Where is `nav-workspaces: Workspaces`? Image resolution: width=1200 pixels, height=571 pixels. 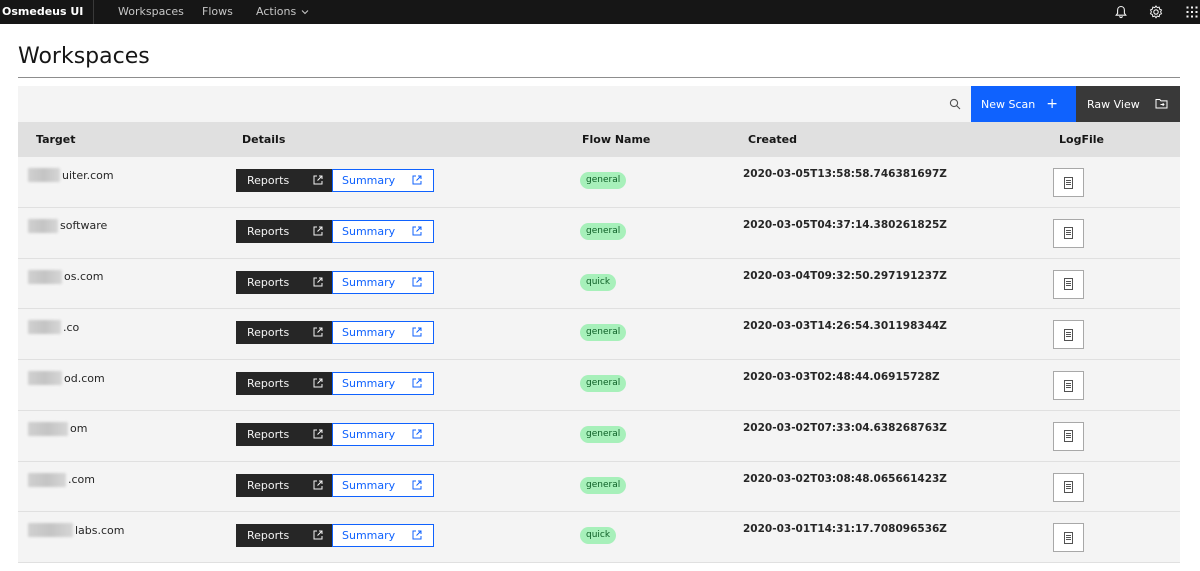 nav-workspaces: Workspaces is located at coordinates (151, 12).